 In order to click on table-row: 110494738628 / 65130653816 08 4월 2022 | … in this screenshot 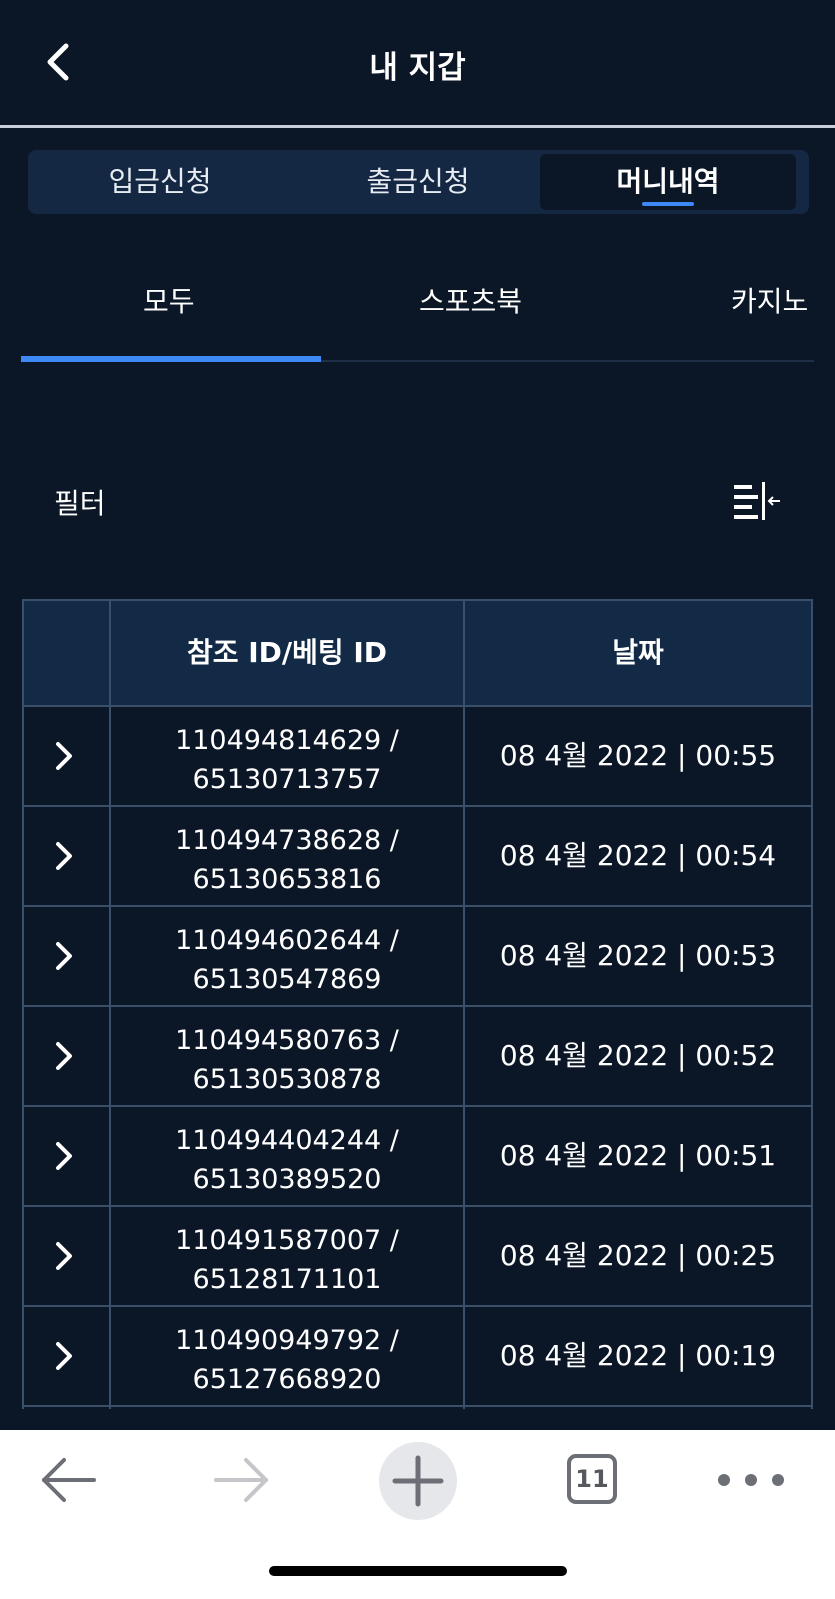, I will do `click(417, 857)`.